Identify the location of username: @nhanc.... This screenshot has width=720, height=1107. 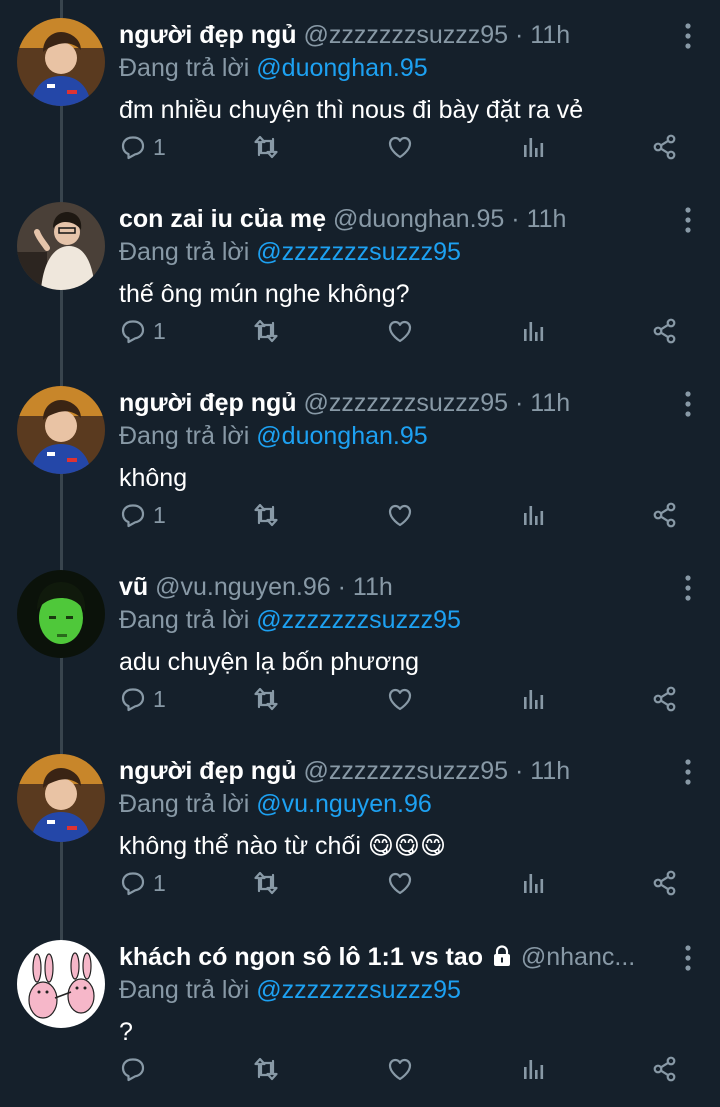
(578, 957).